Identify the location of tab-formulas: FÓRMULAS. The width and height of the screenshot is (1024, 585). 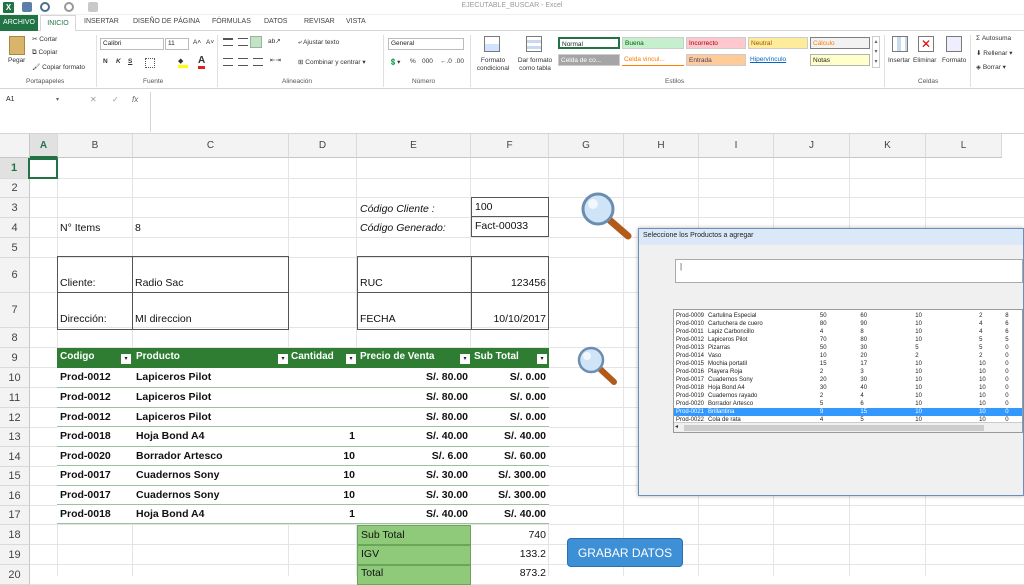
(231, 21).